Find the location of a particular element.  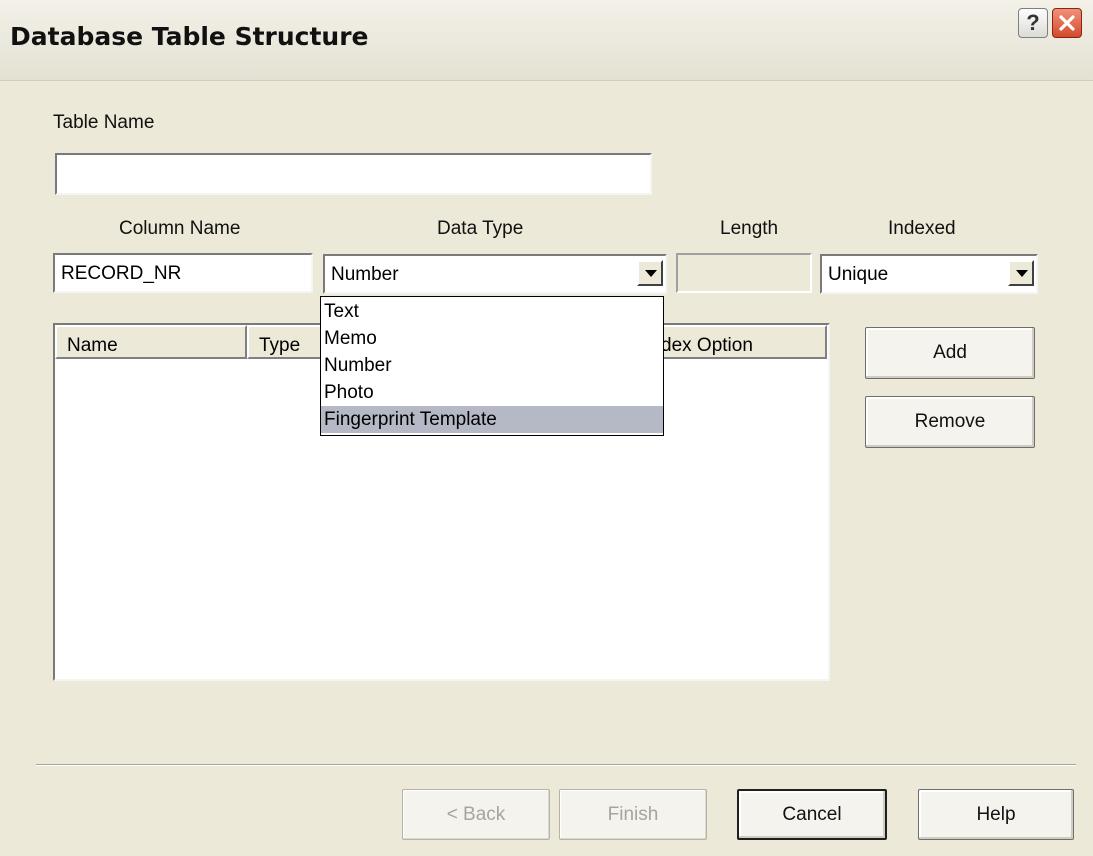

dropdown-option-text-label: Text is located at coordinates (341, 311).